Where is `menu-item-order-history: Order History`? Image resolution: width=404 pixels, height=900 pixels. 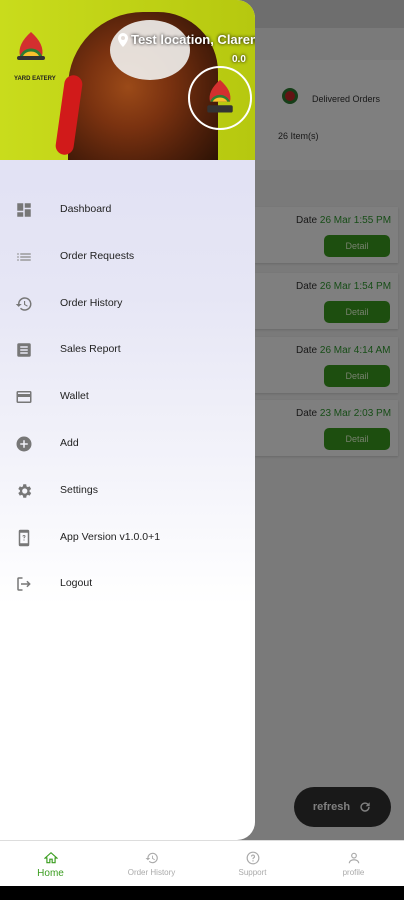 menu-item-order-history: Order History is located at coordinates (127, 303).